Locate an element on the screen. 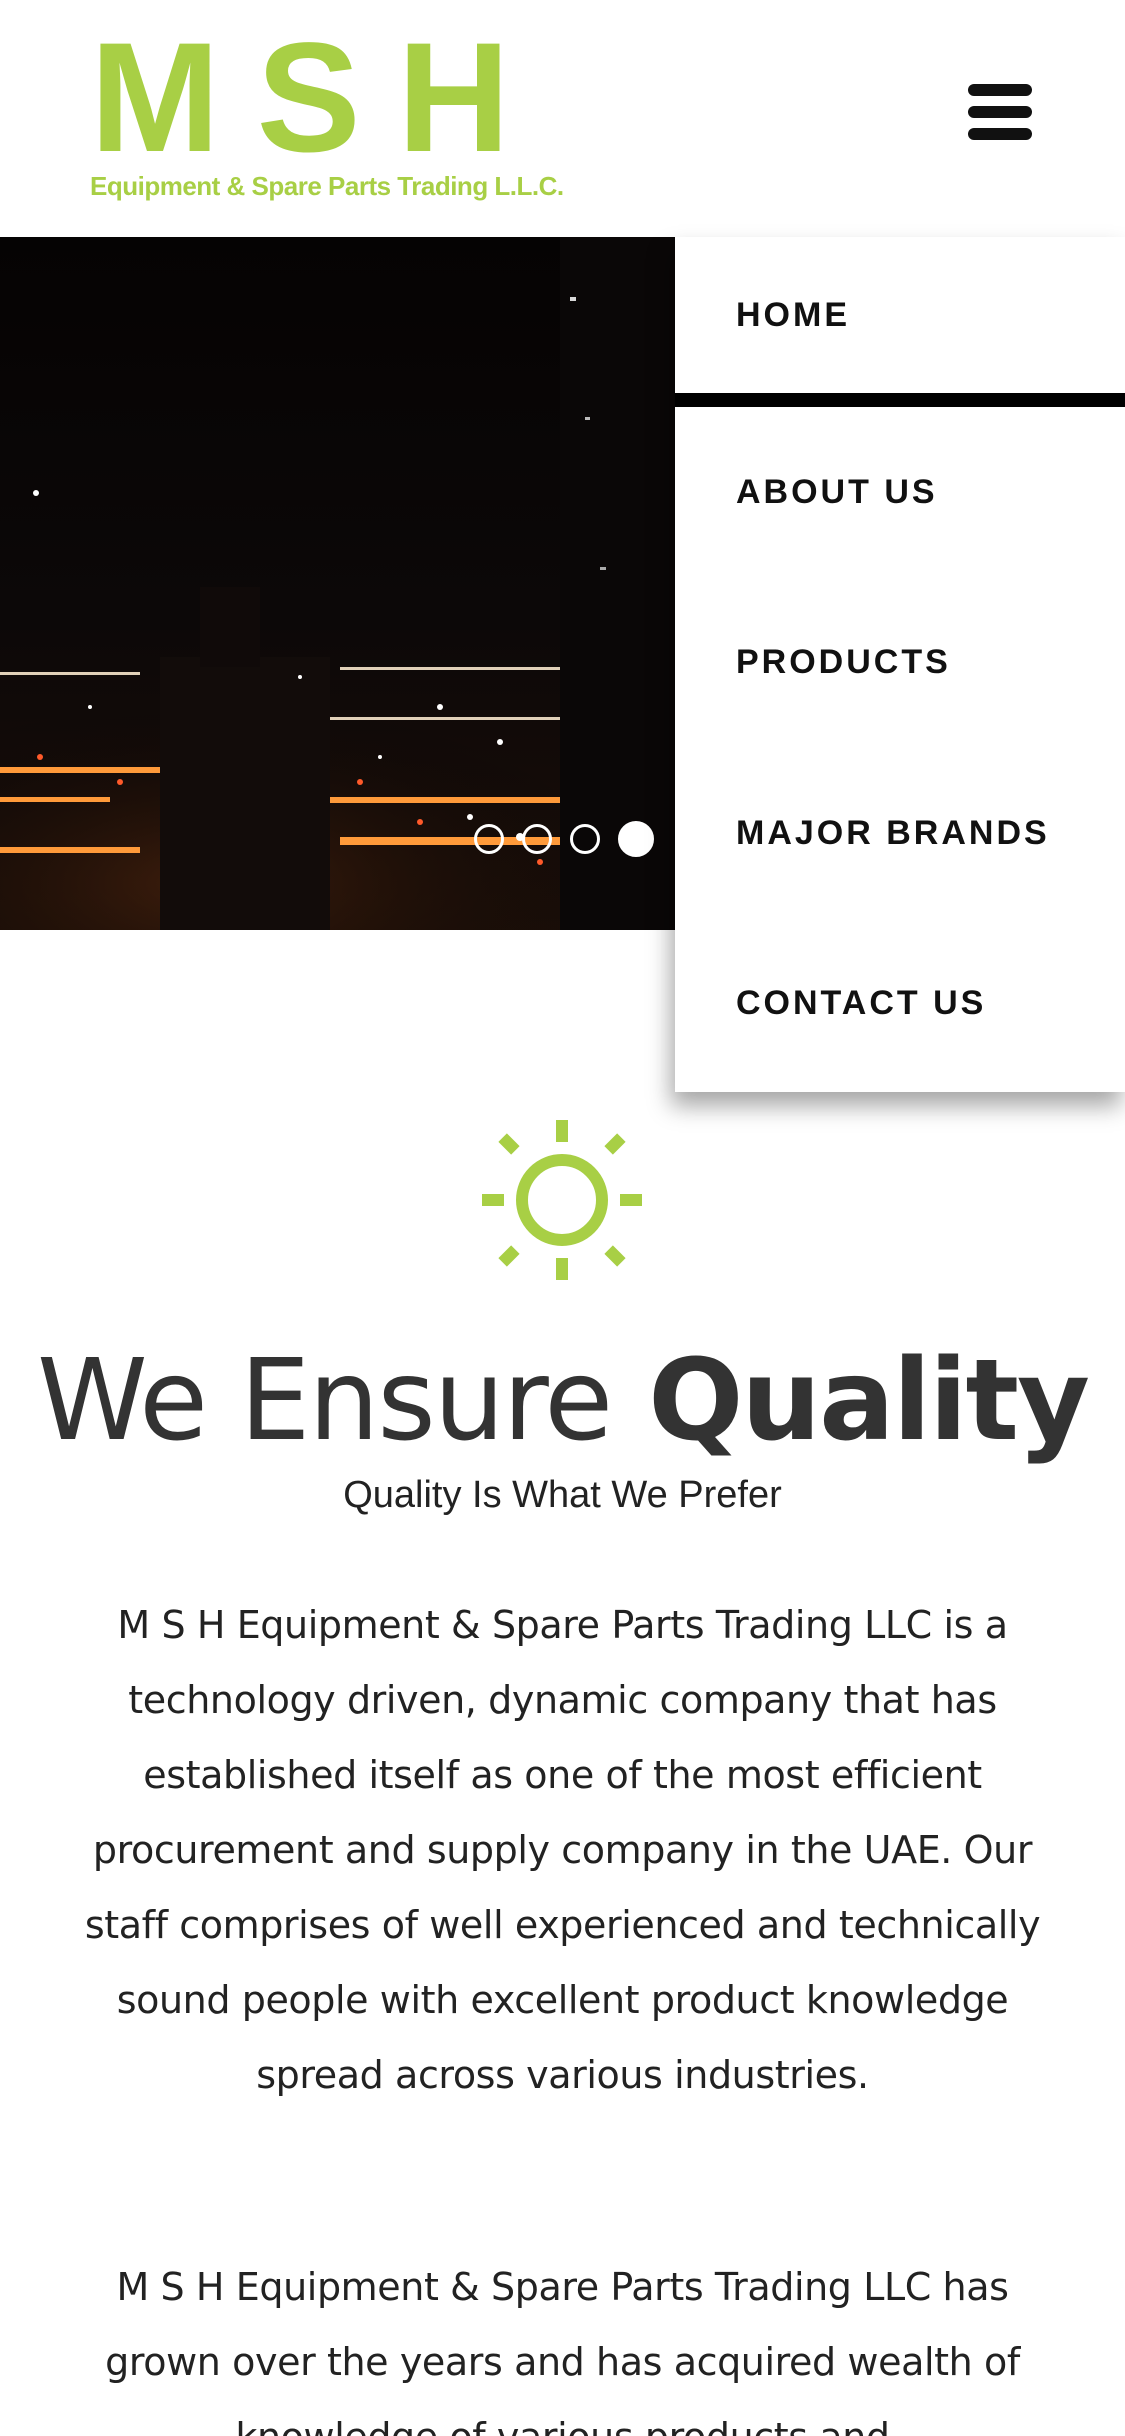 The height and width of the screenshot is (2436, 1125). title-light: We Ensure is located at coordinates (324, 1401).